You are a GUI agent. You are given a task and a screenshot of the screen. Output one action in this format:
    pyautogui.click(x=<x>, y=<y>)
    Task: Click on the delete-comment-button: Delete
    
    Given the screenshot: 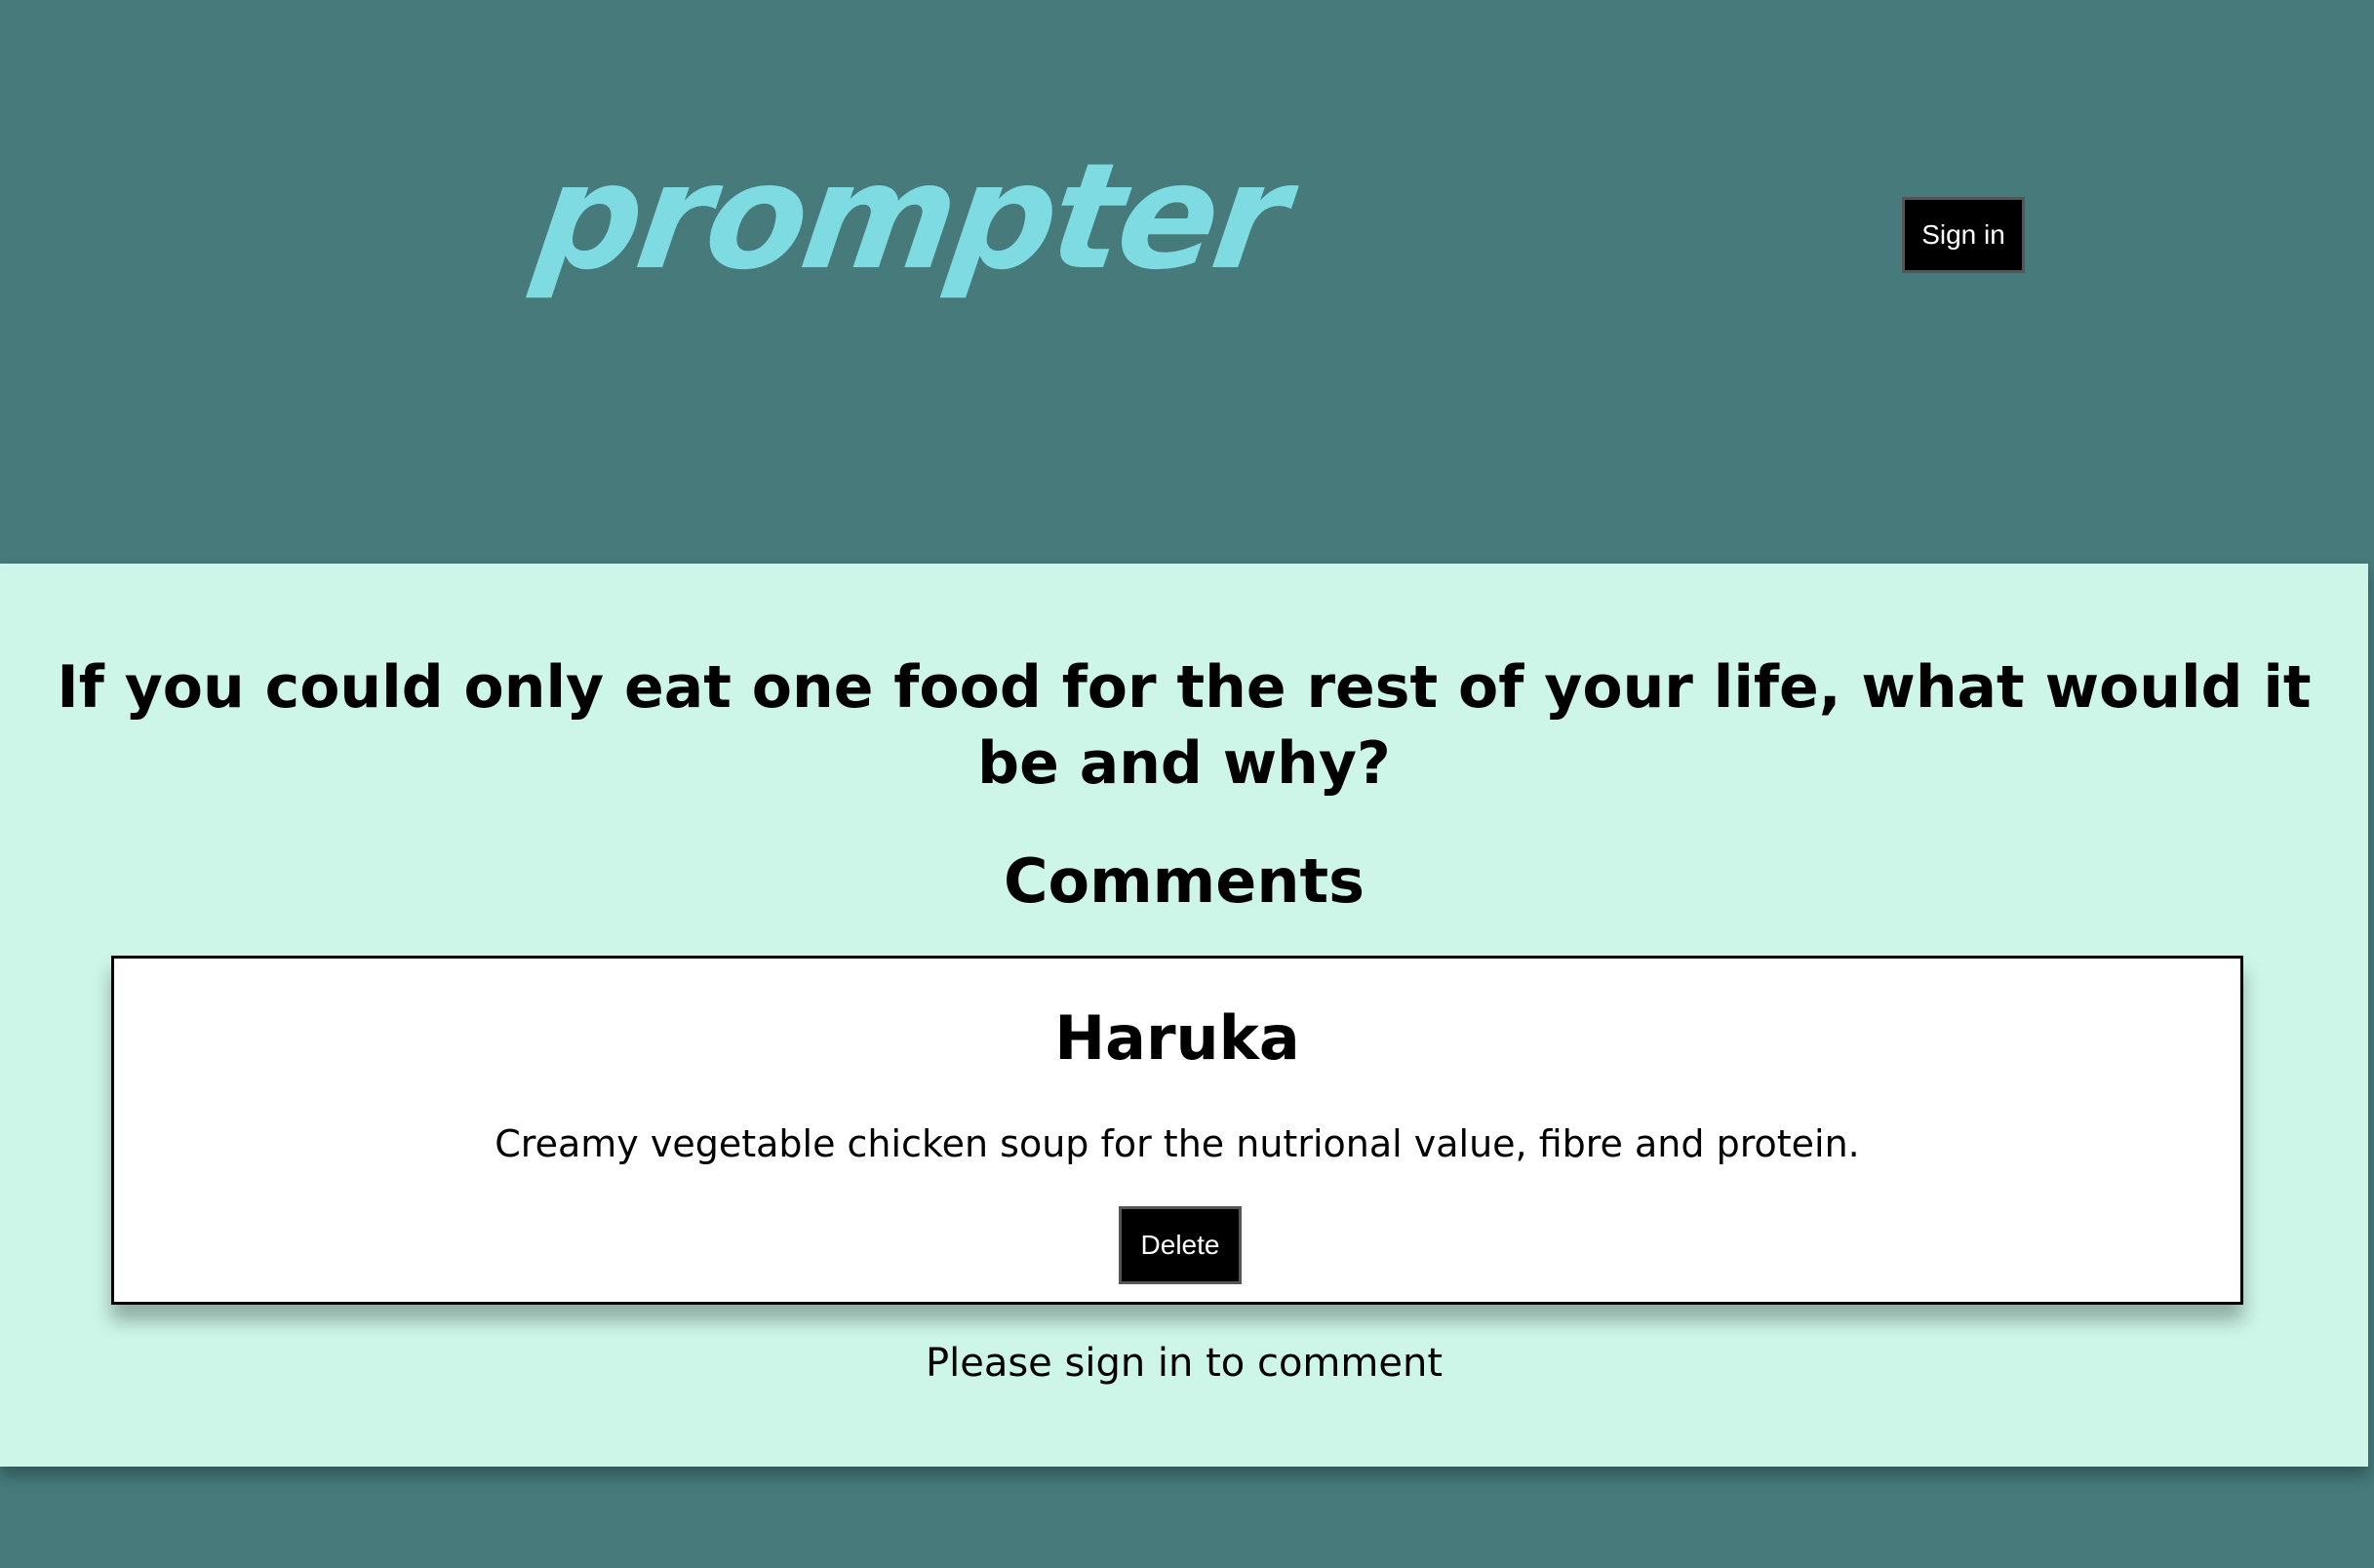 What is the action you would take?
    pyautogui.click(x=1180, y=1245)
    